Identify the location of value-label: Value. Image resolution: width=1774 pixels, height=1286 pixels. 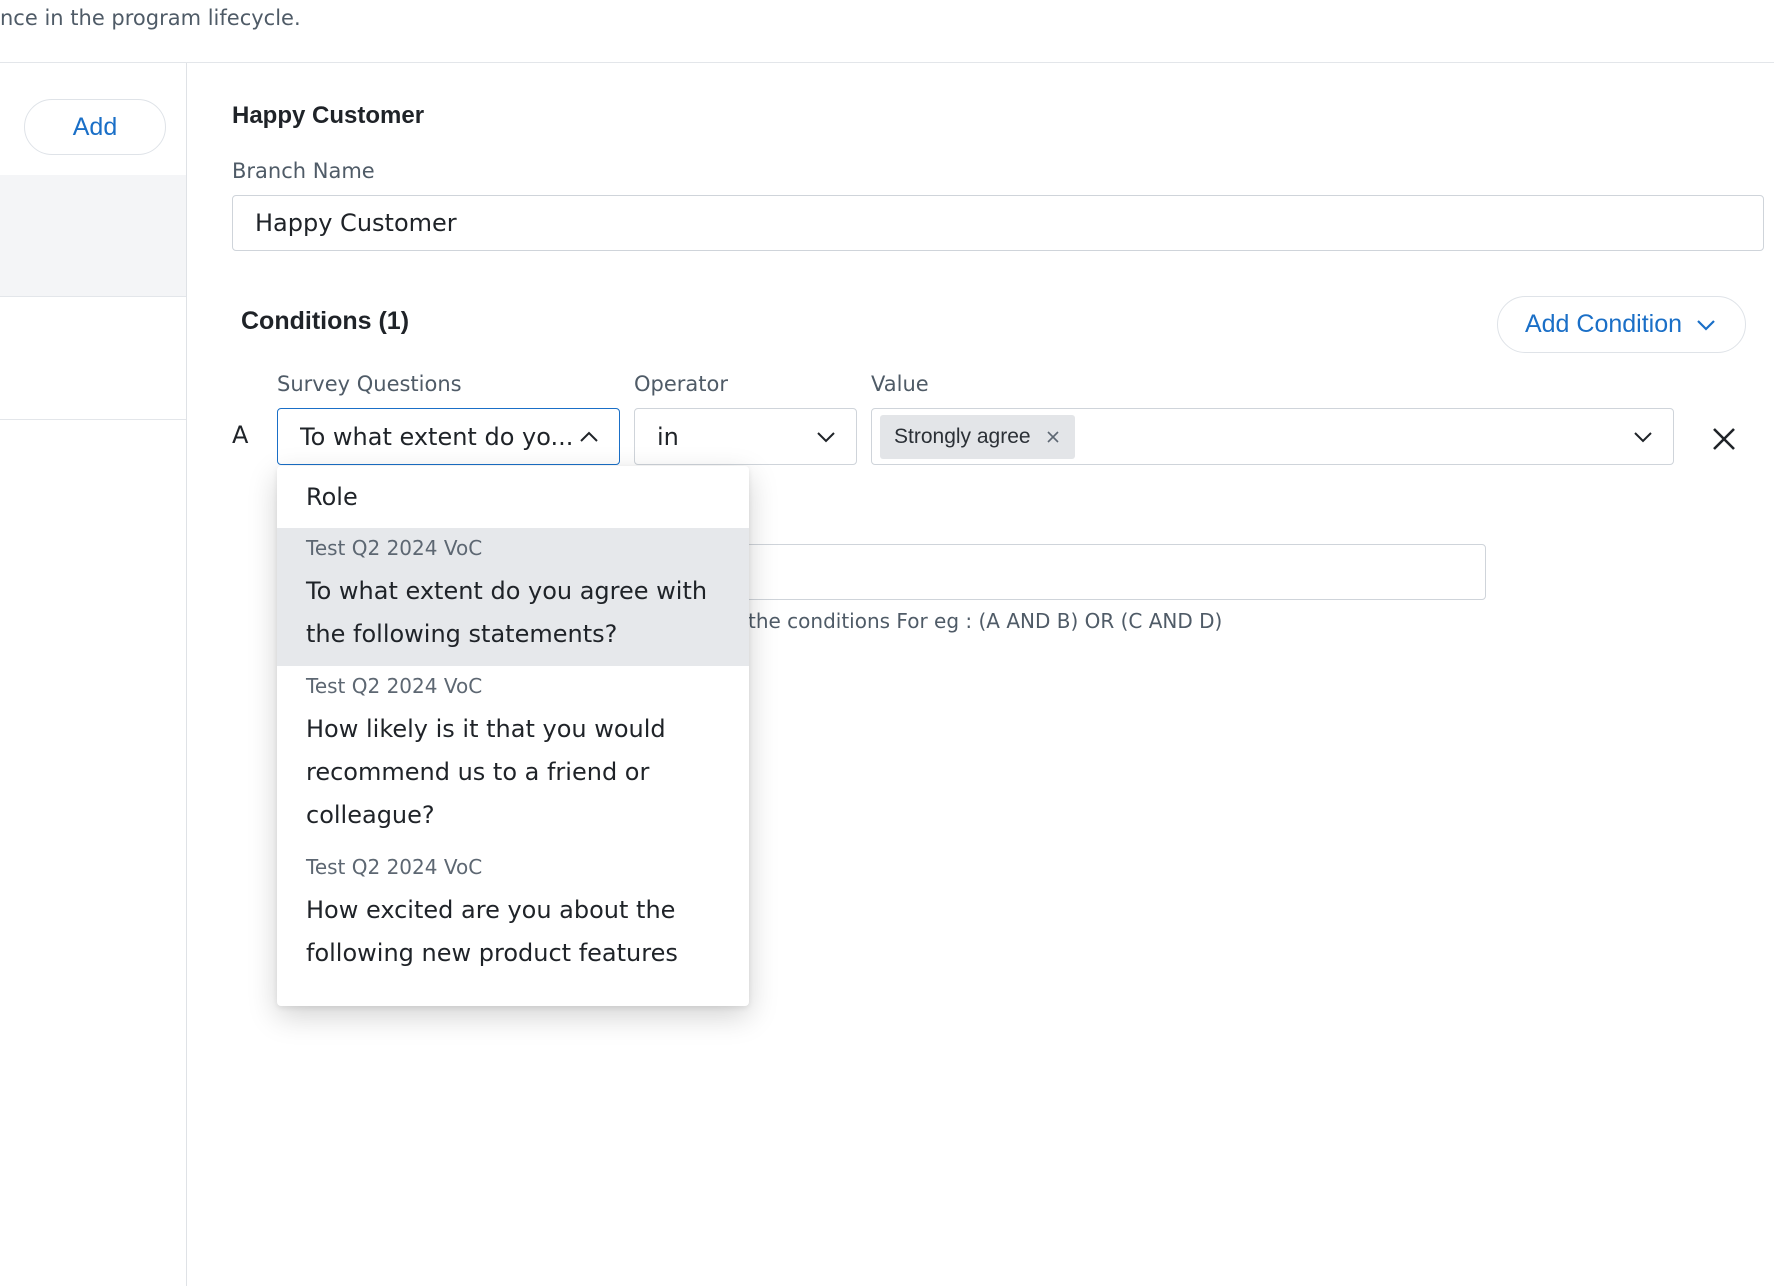
(900, 384).